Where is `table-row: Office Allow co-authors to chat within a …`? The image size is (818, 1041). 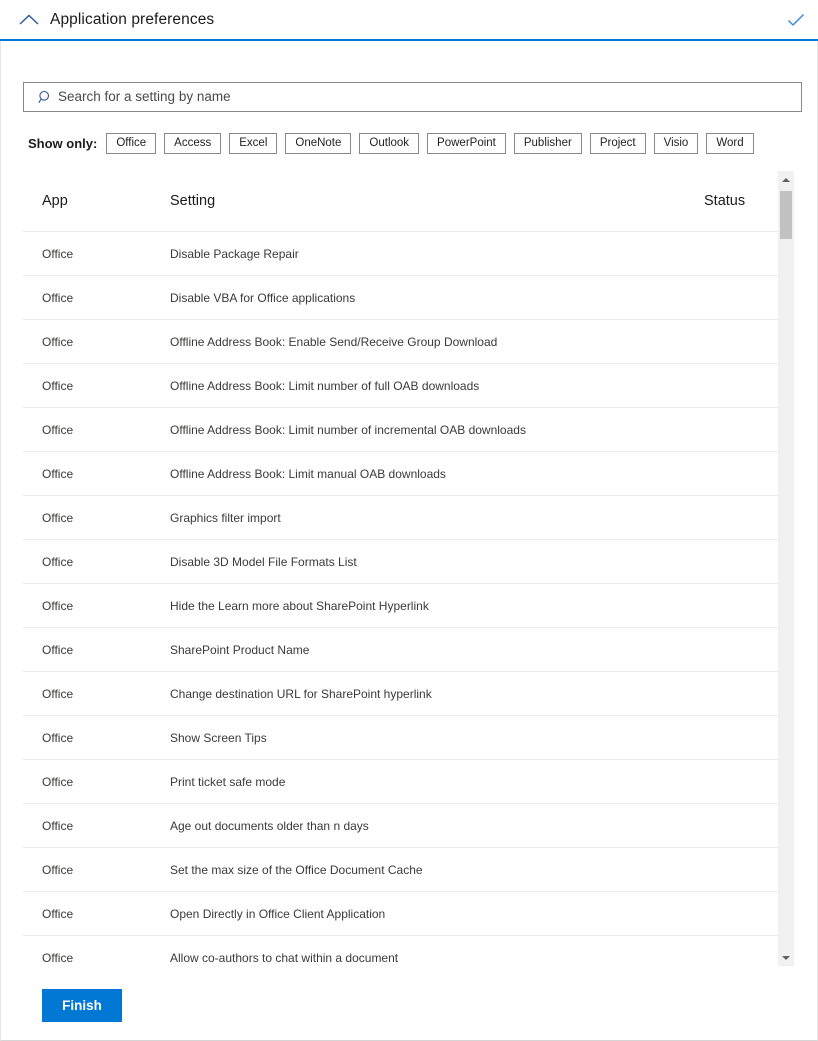 table-row: Office Allow co-authors to chat within a … is located at coordinates (400, 950).